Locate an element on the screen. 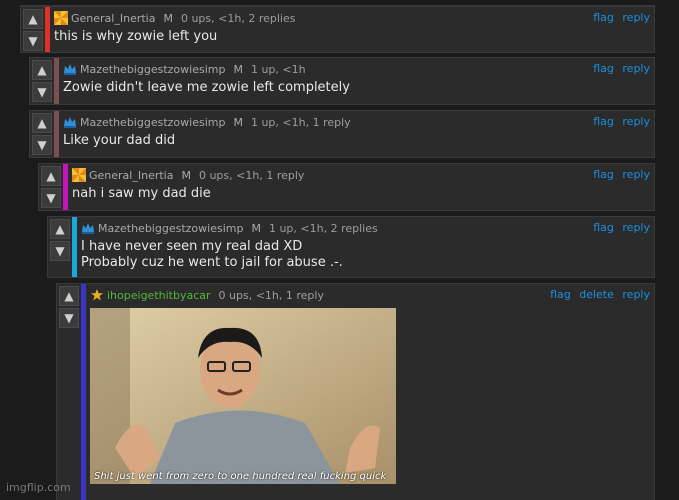 This screenshot has width=679, height=500. comment-meta: General_Inertia M 0 ups, <1h, 1 reply is located at coordinates (188, 175).